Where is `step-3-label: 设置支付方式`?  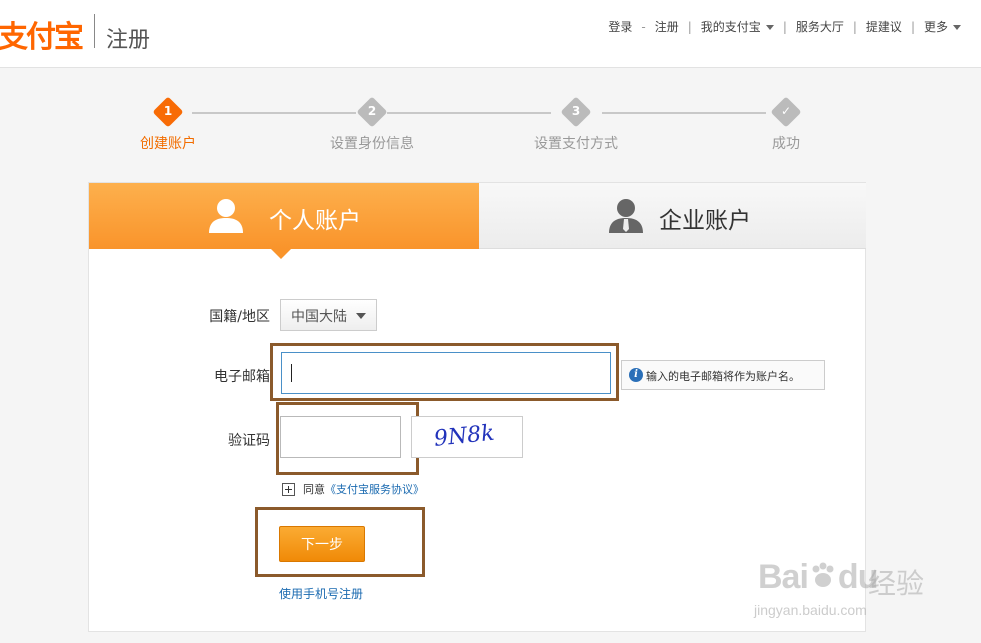
step-3-label: 设置支付方式 is located at coordinates (576, 144).